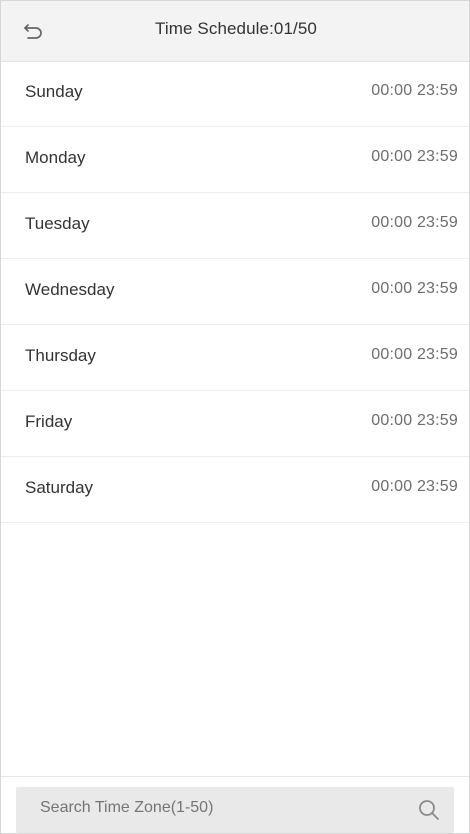 The height and width of the screenshot is (834, 470). What do you see at coordinates (59, 487) in the screenshot?
I see `day-label: Saturday` at bounding box center [59, 487].